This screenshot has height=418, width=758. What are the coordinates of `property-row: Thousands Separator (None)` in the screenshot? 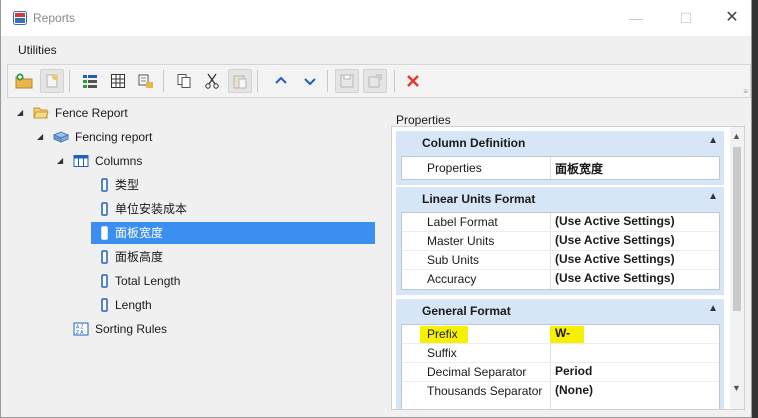 It's located at (560, 391).